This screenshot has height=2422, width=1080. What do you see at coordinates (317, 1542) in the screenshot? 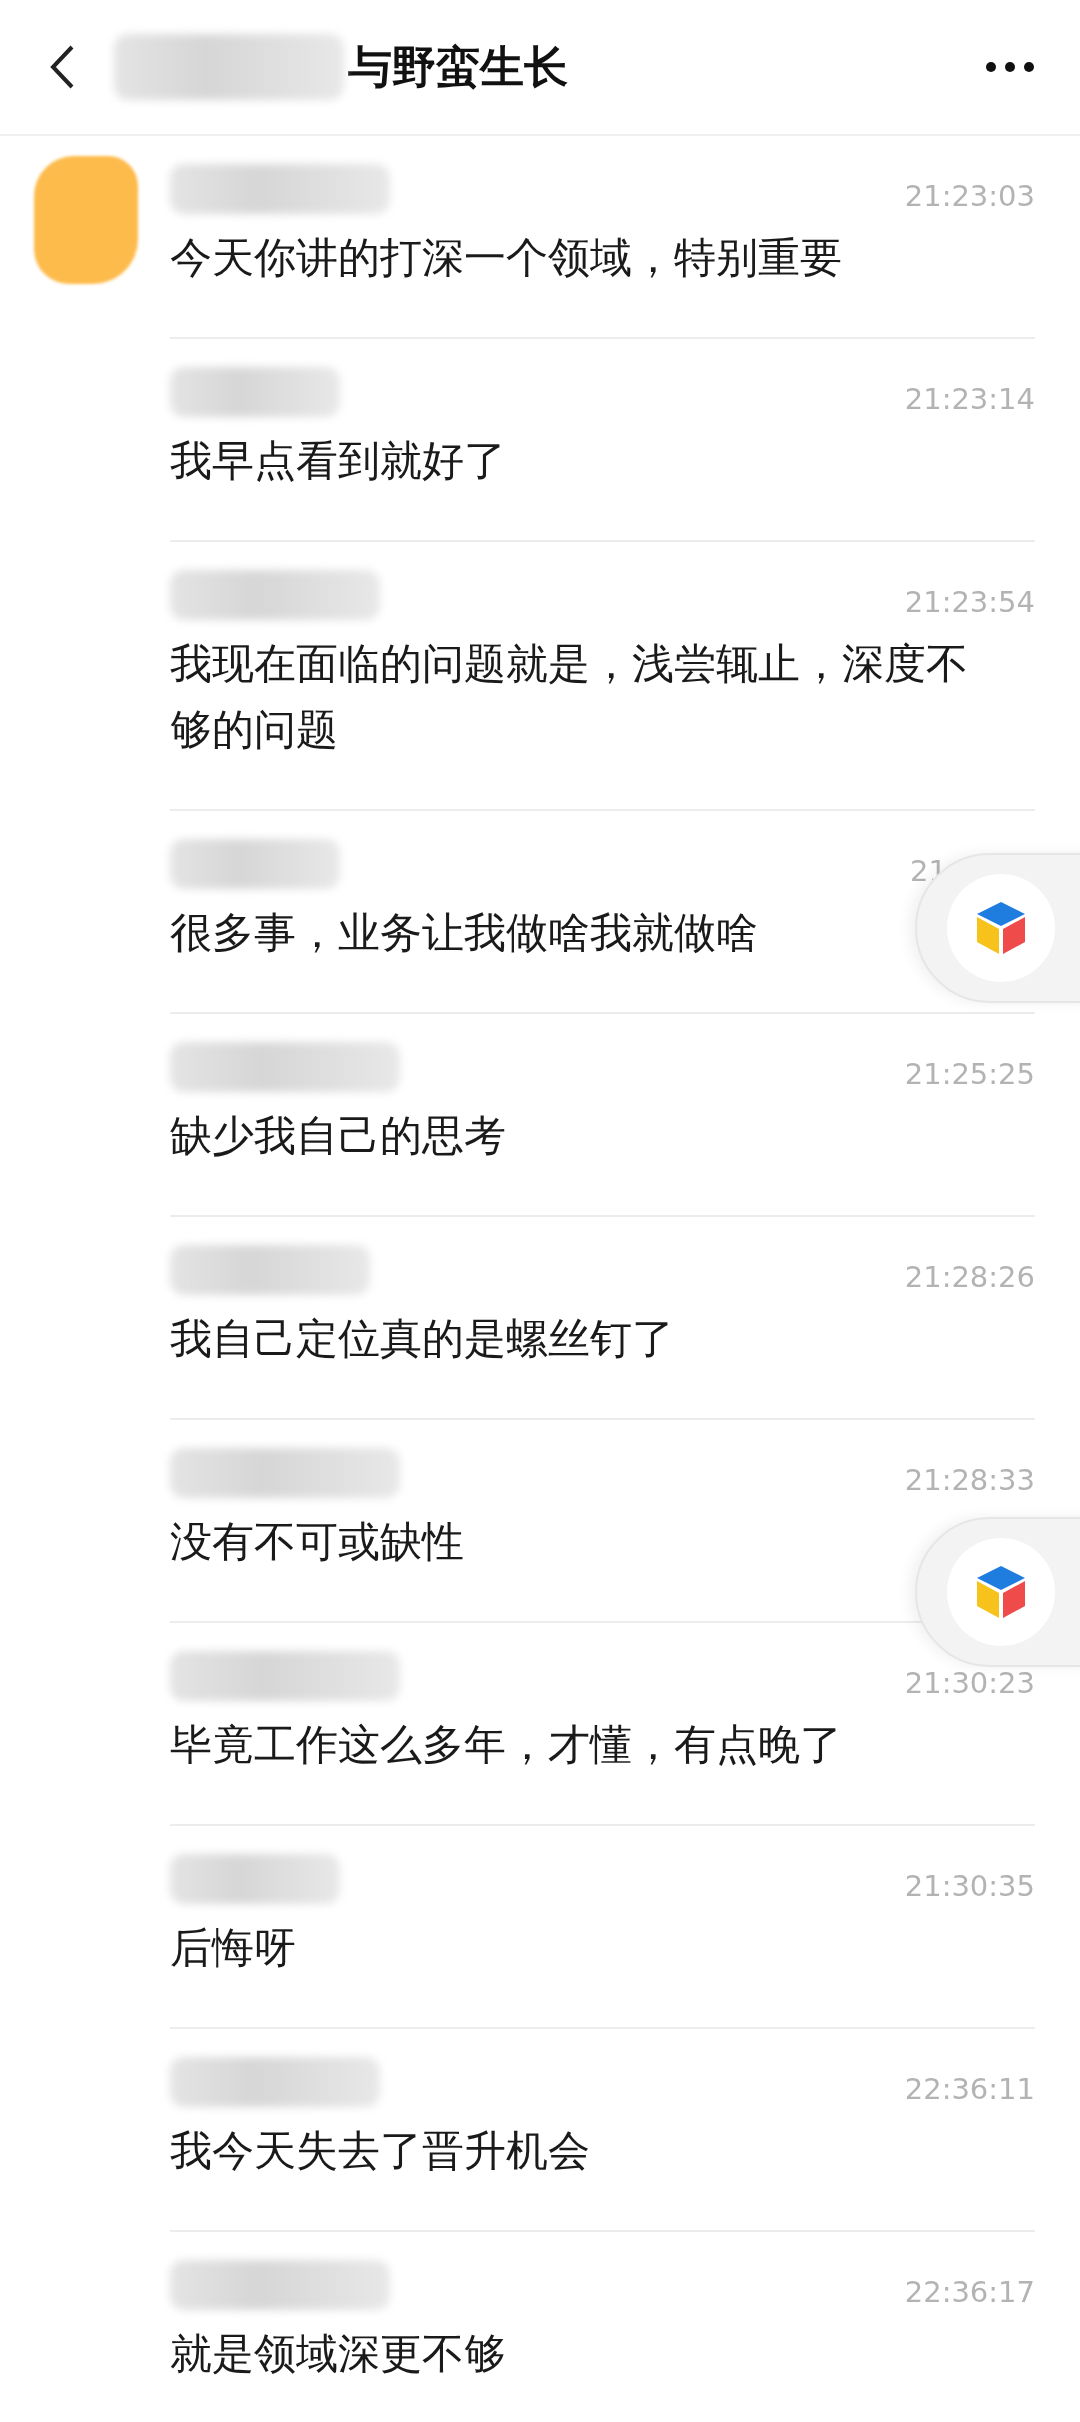
I see `message-text: 没有不可或缺性` at bounding box center [317, 1542].